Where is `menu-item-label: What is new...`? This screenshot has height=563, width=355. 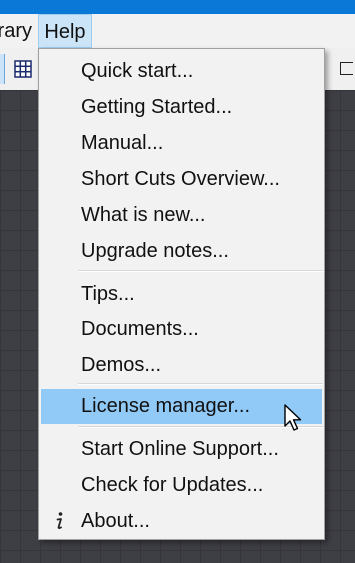
menu-item-label: What is new... is located at coordinates (143, 215).